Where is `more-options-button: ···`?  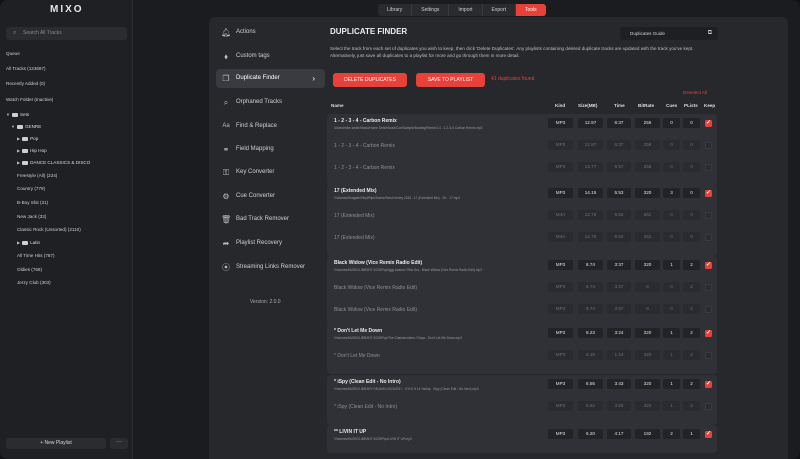
more-options-button: ··· is located at coordinates (119, 443).